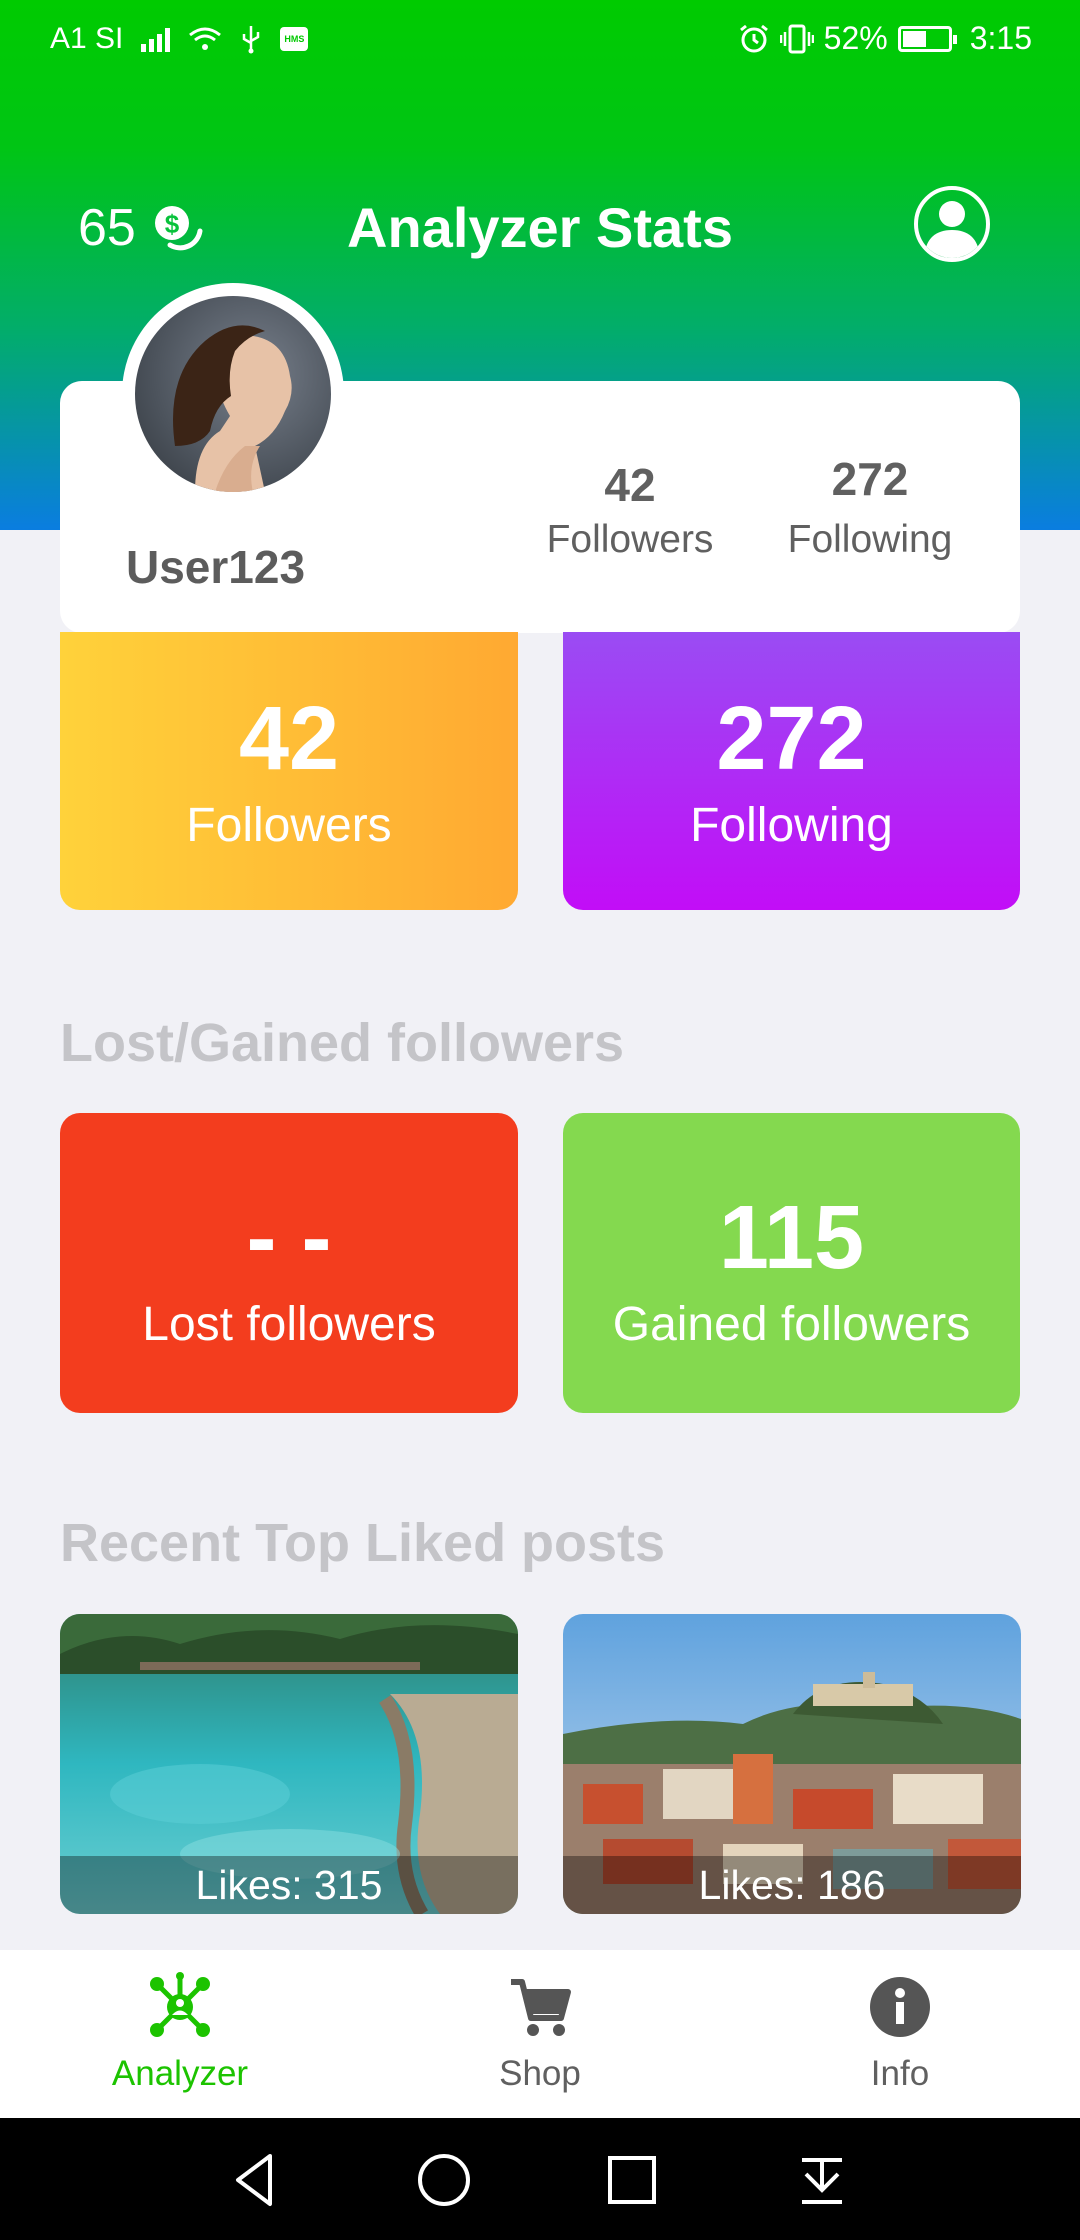 This screenshot has width=1080, height=2240. Describe the element at coordinates (156, 39) in the screenshot. I see `signal-icon` at that location.